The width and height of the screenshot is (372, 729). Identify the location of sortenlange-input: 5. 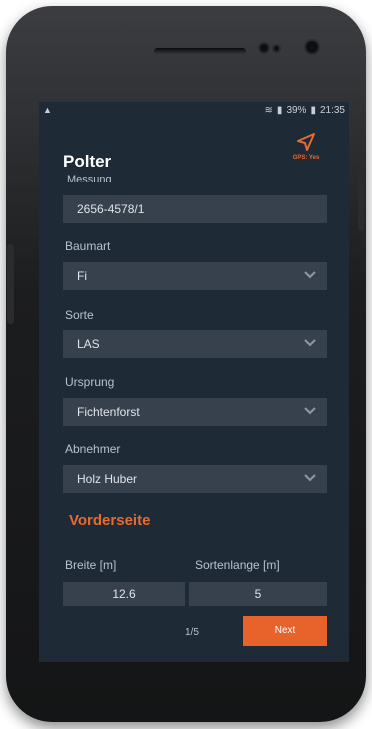
(258, 594).